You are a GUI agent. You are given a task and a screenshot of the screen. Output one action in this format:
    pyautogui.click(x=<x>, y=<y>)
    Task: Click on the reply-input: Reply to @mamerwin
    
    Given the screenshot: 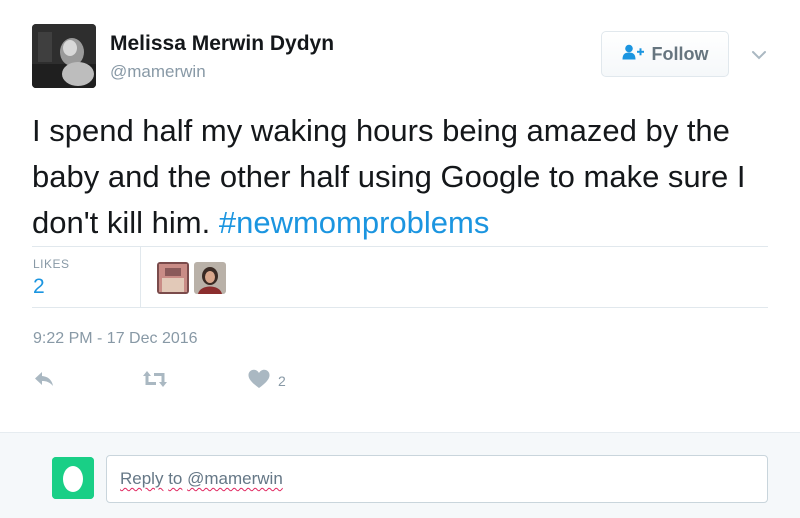 What is the action you would take?
    pyautogui.click(x=437, y=479)
    